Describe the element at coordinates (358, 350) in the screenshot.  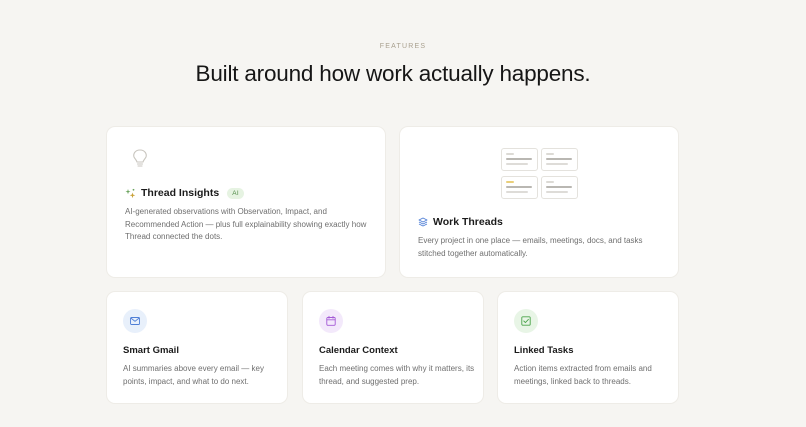
I see `calendar-context-title: Calendar Context` at that location.